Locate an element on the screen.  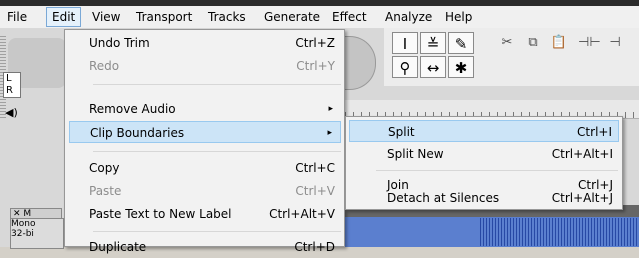
speaker-icon: ◀) is located at coordinates (11, 112).